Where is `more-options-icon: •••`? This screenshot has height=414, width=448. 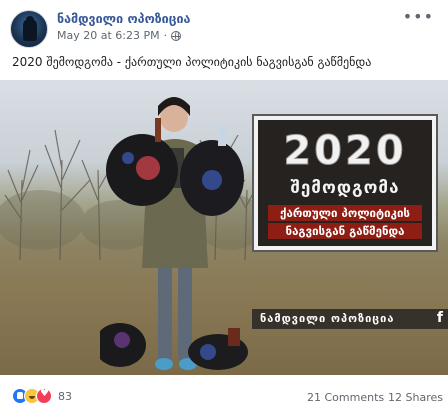 more-options-icon: ••• is located at coordinates (418, 17).